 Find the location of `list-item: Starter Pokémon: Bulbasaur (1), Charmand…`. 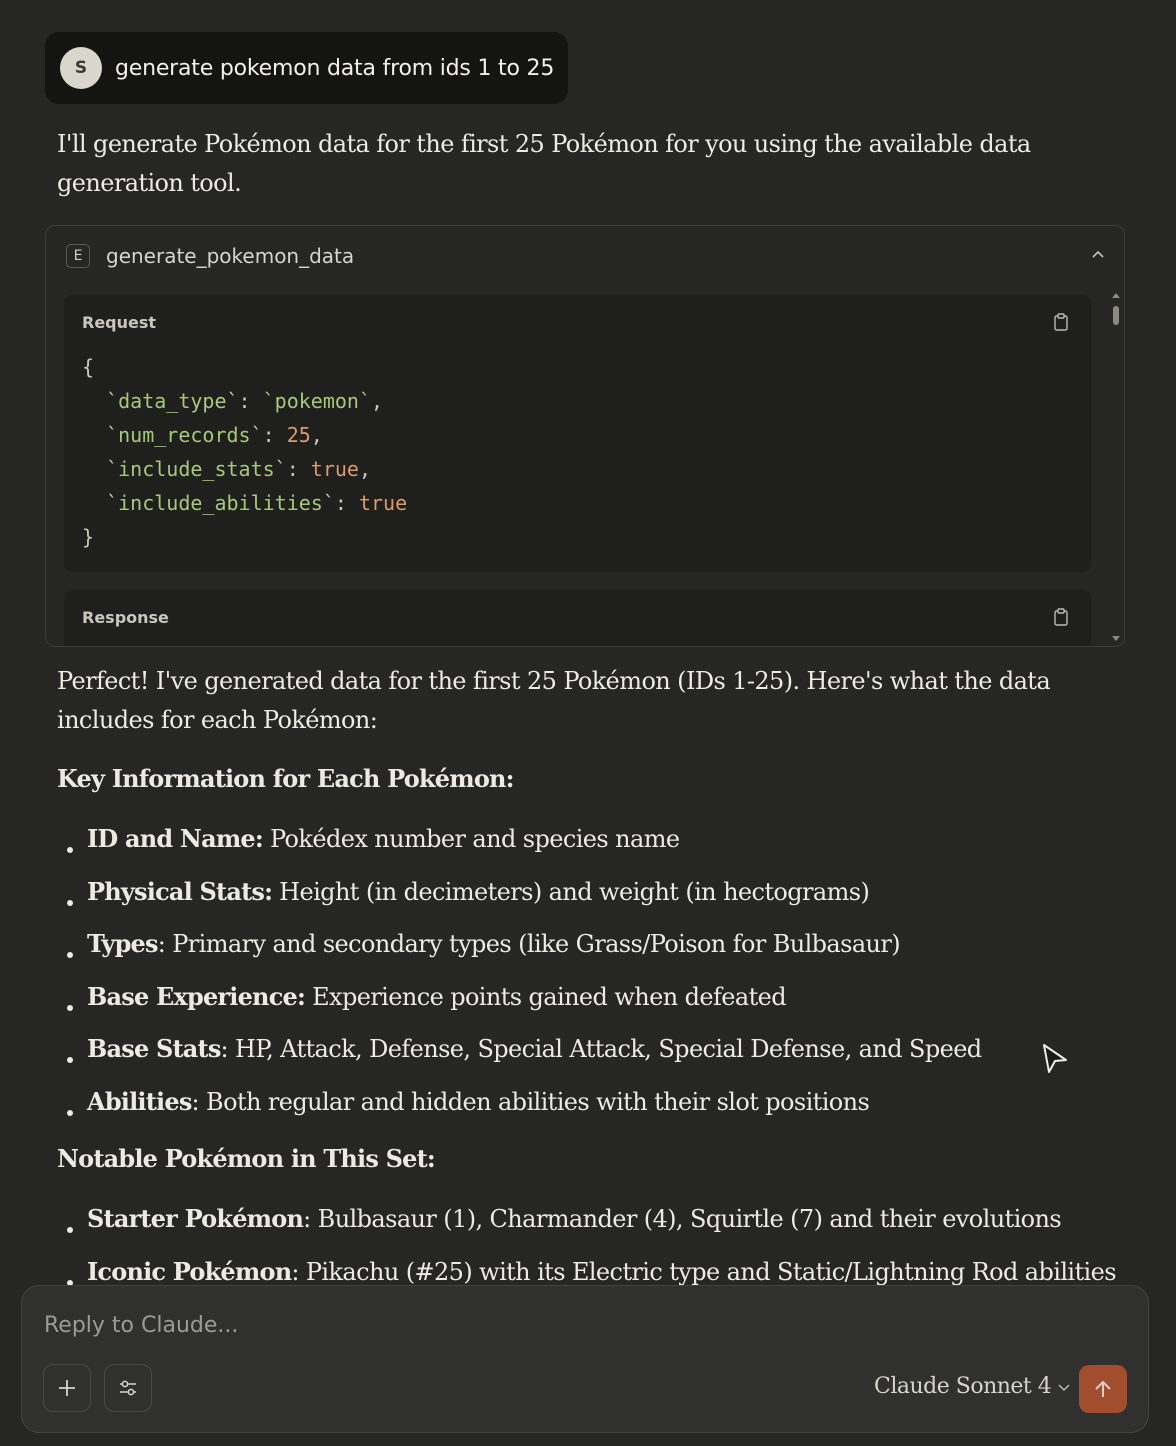

list-item: Starter Pokémon: Bulbasaur (1), Charmand… is located at coordinates (587, 1228).